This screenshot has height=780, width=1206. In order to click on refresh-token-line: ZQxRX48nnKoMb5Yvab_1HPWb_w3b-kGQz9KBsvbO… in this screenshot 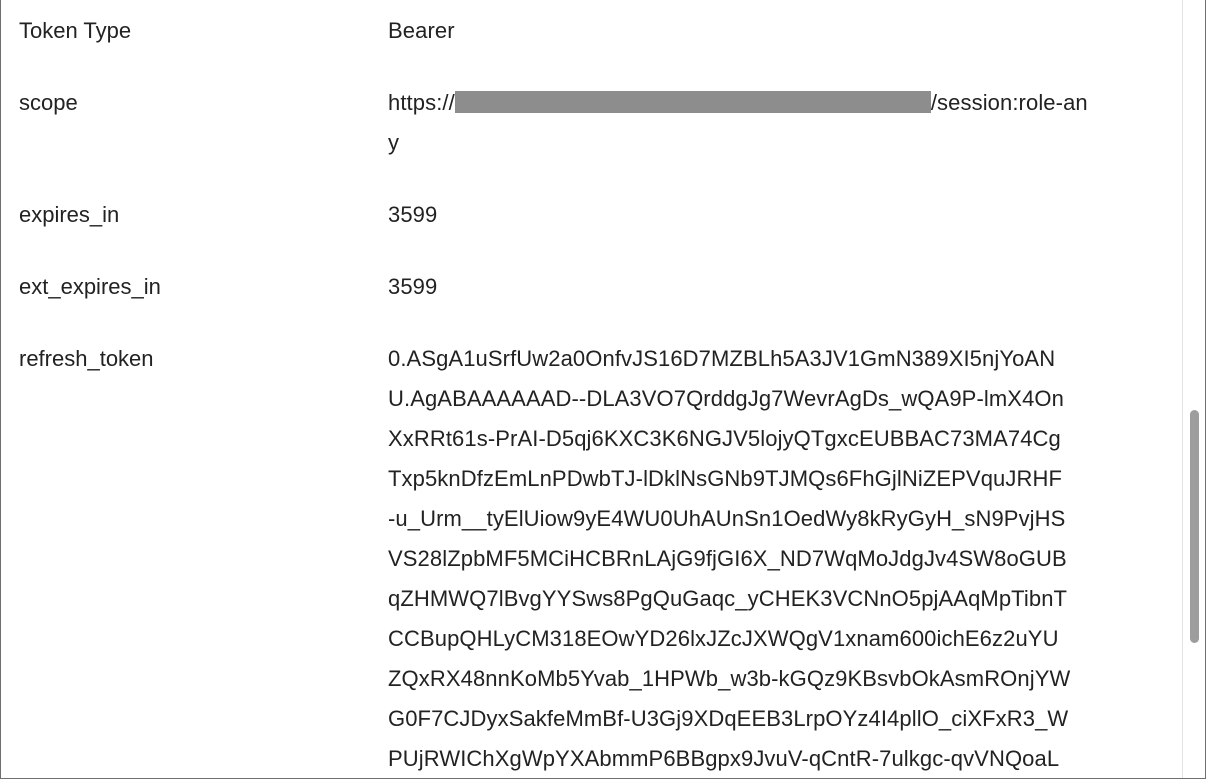, I will do `click(729, 678)`.